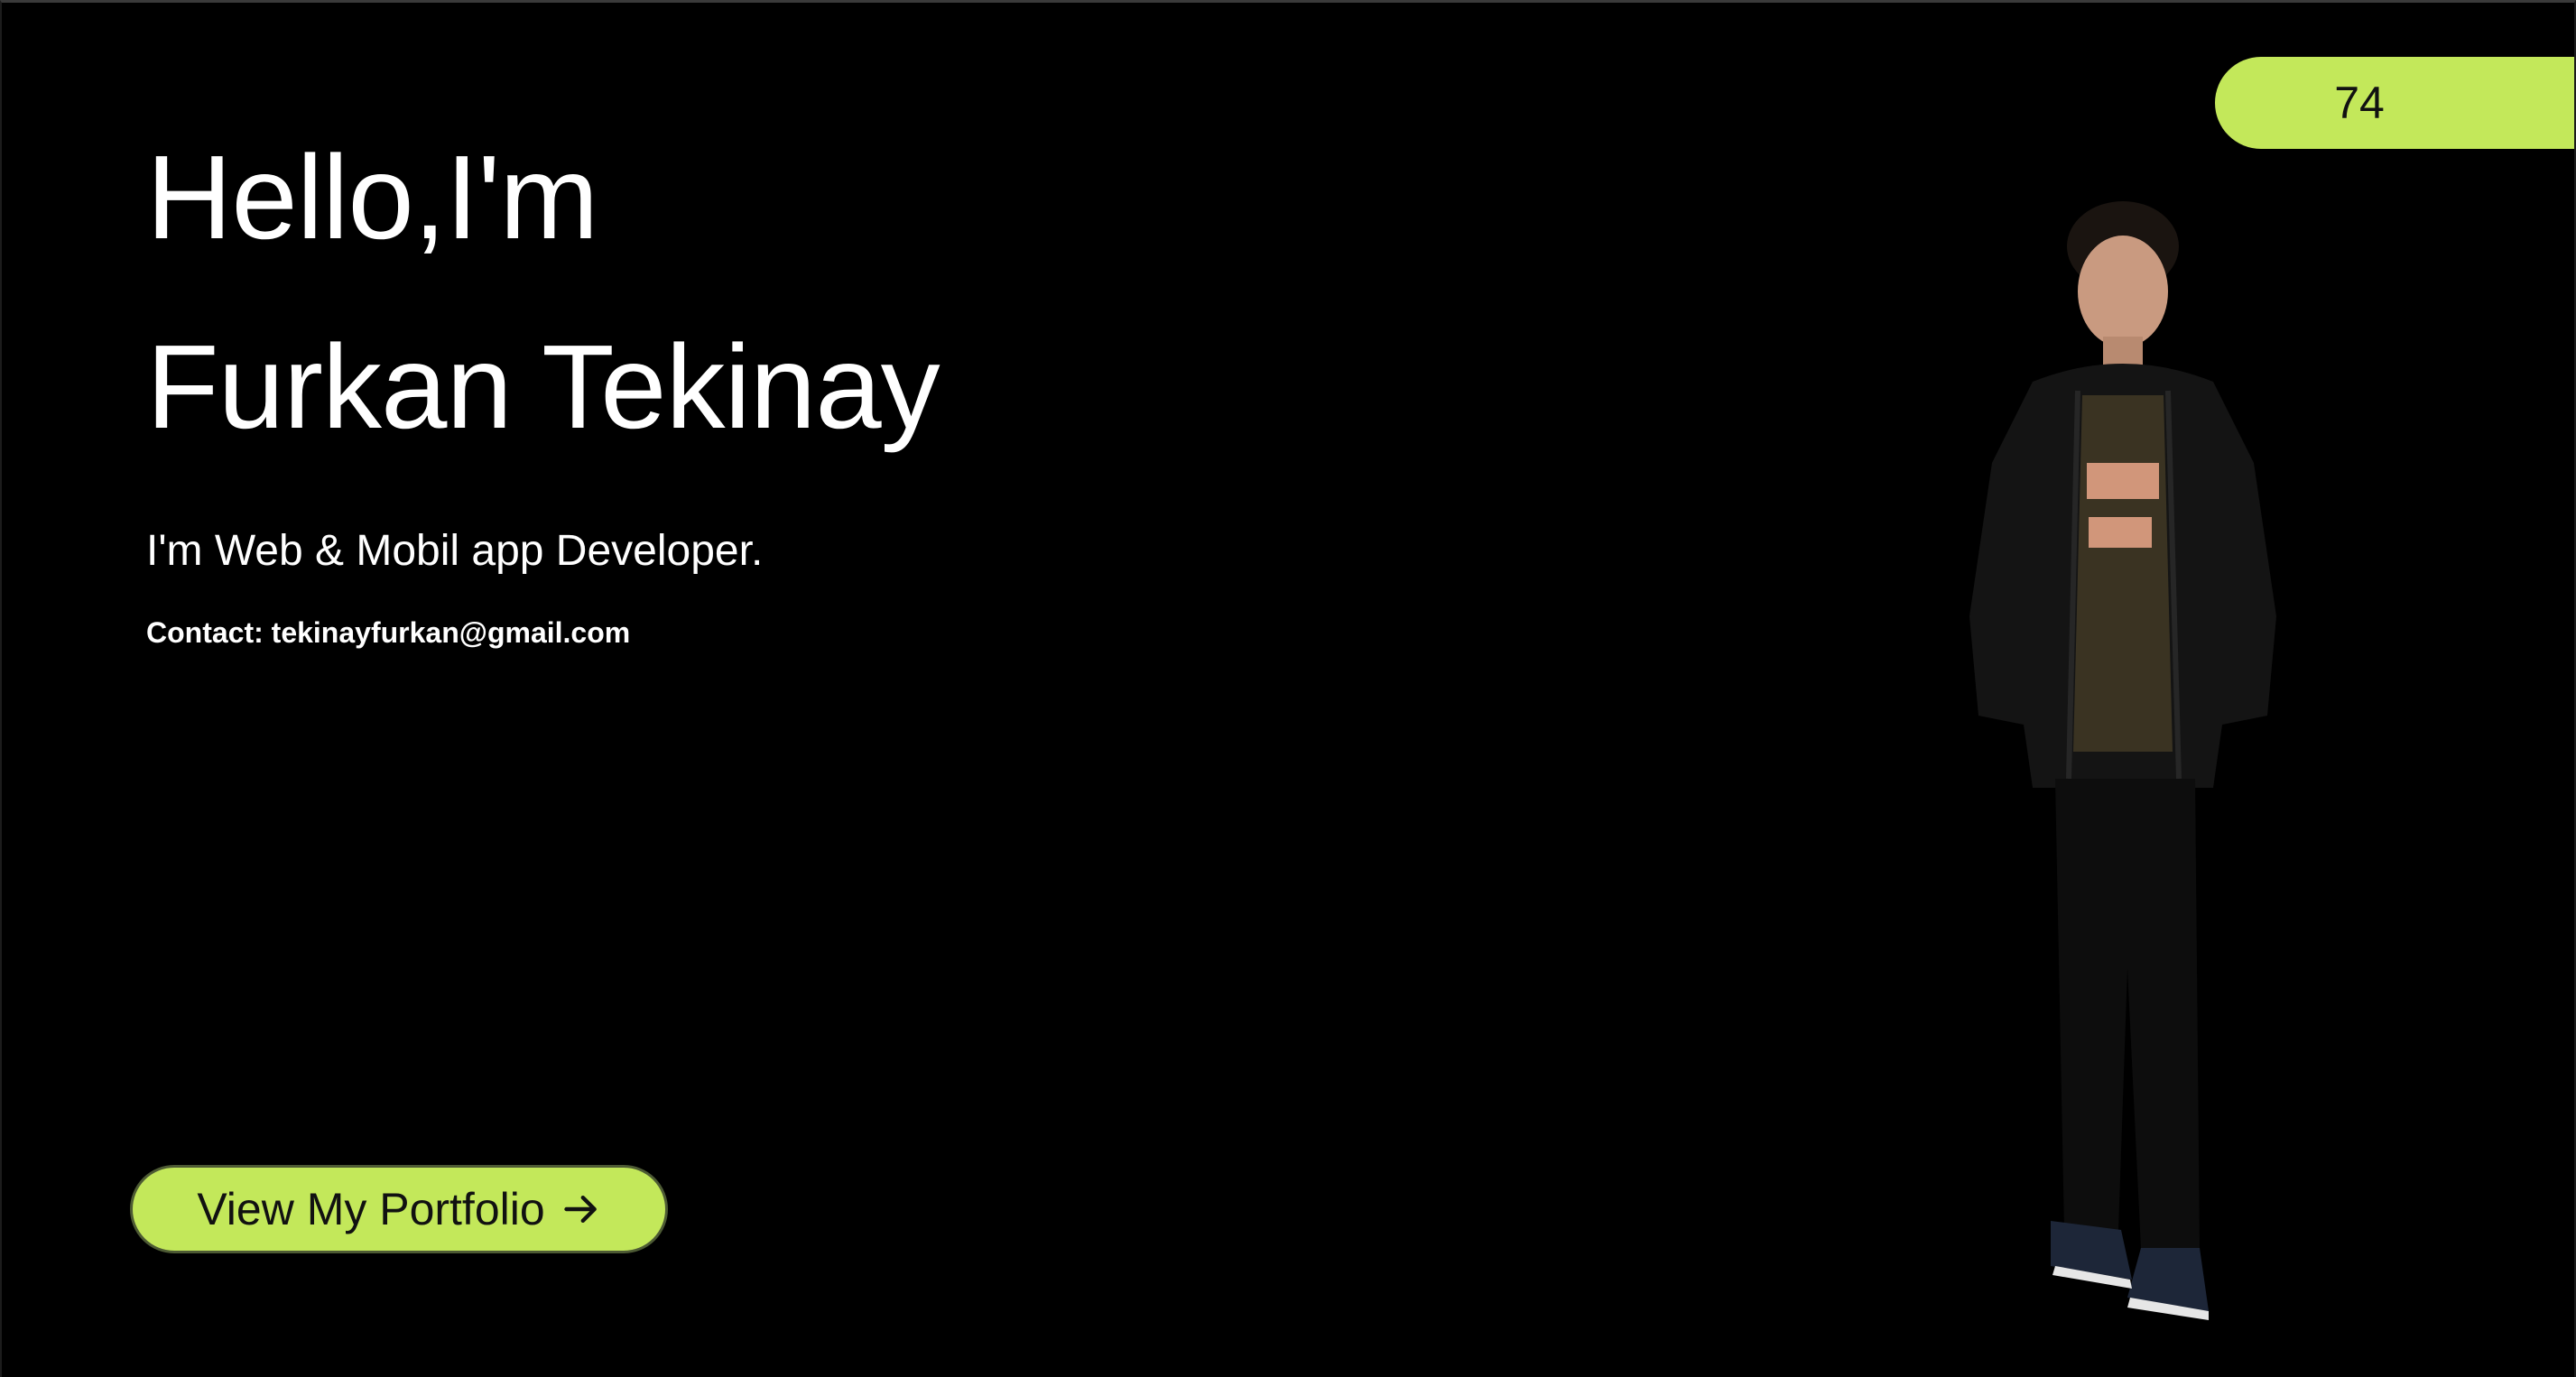 Image resolution: width=2576 pixels, height=1377 pixels. What do you see at coordinates (2122, 760) in the screenshot?
I see `profile-photo` at bounding box center [2122, 760].